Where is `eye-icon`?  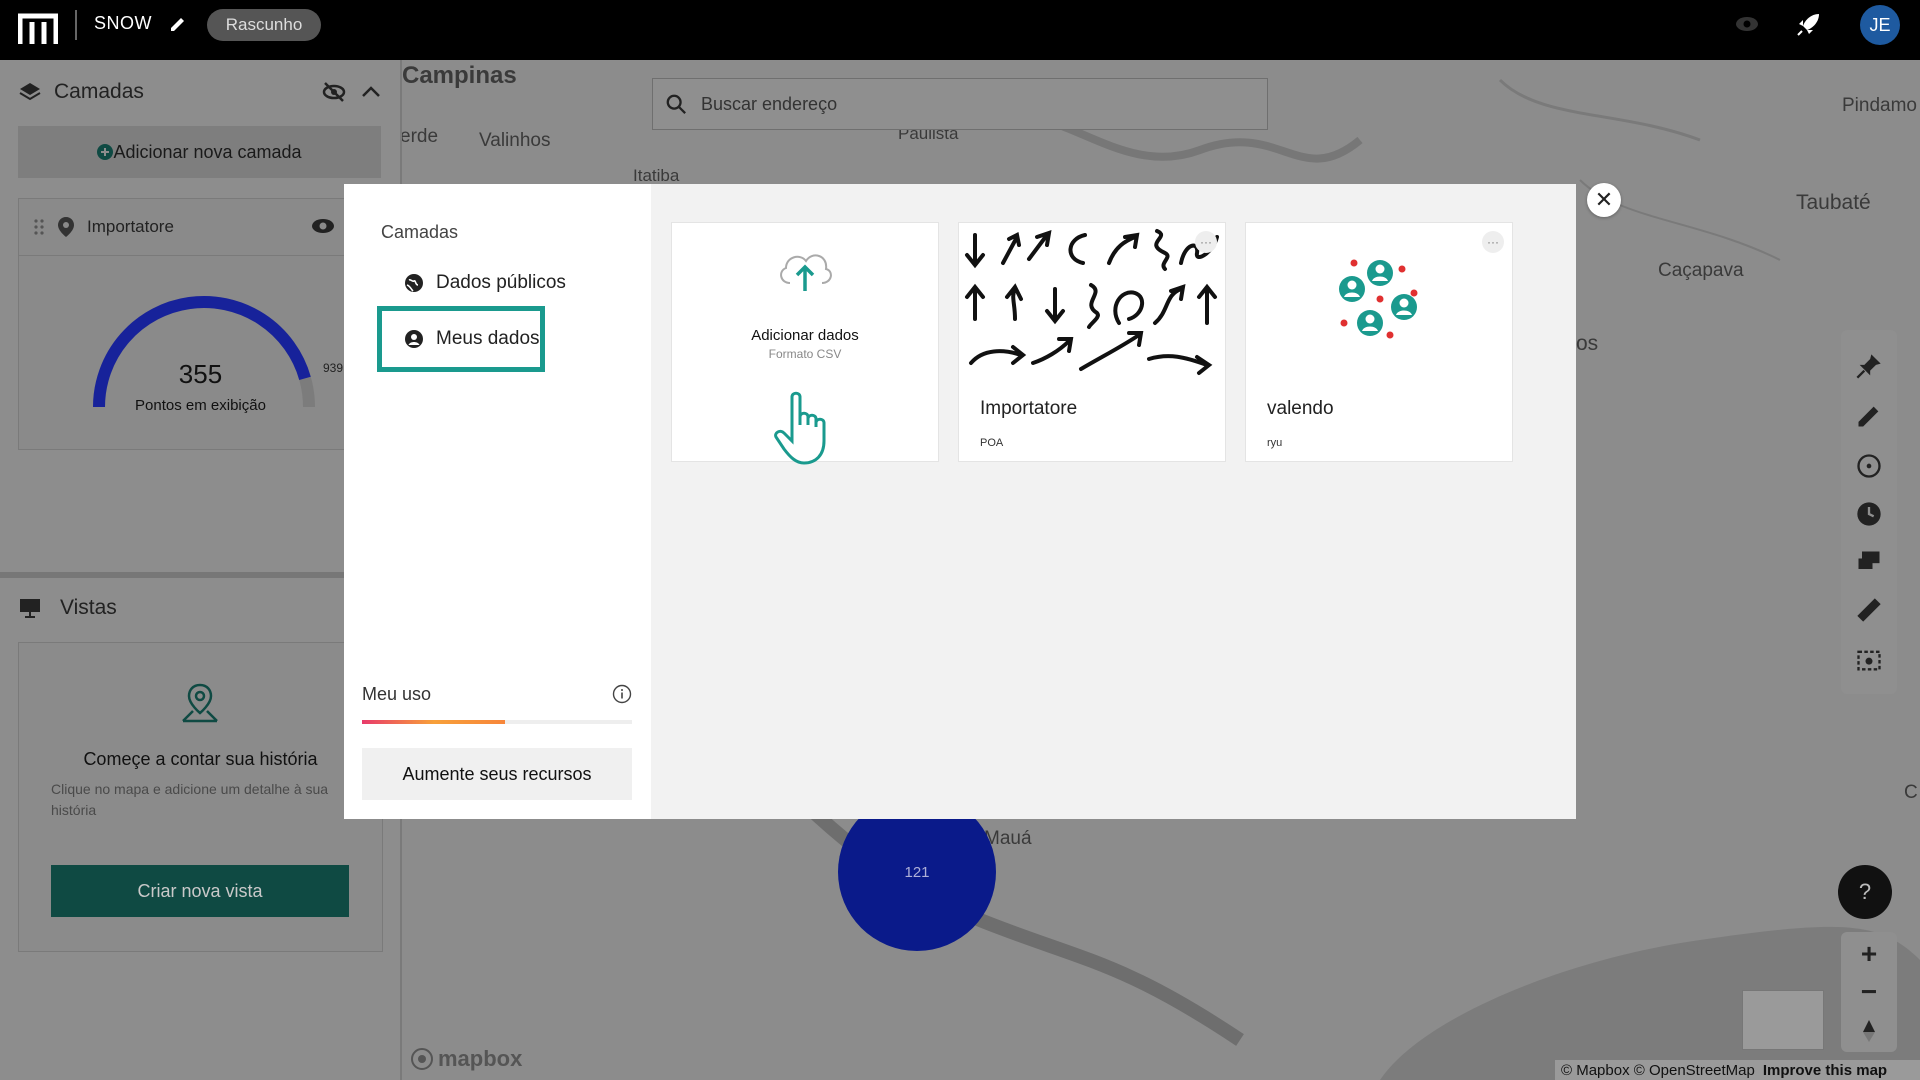 eye-icon is located at coordinates (323, 226).